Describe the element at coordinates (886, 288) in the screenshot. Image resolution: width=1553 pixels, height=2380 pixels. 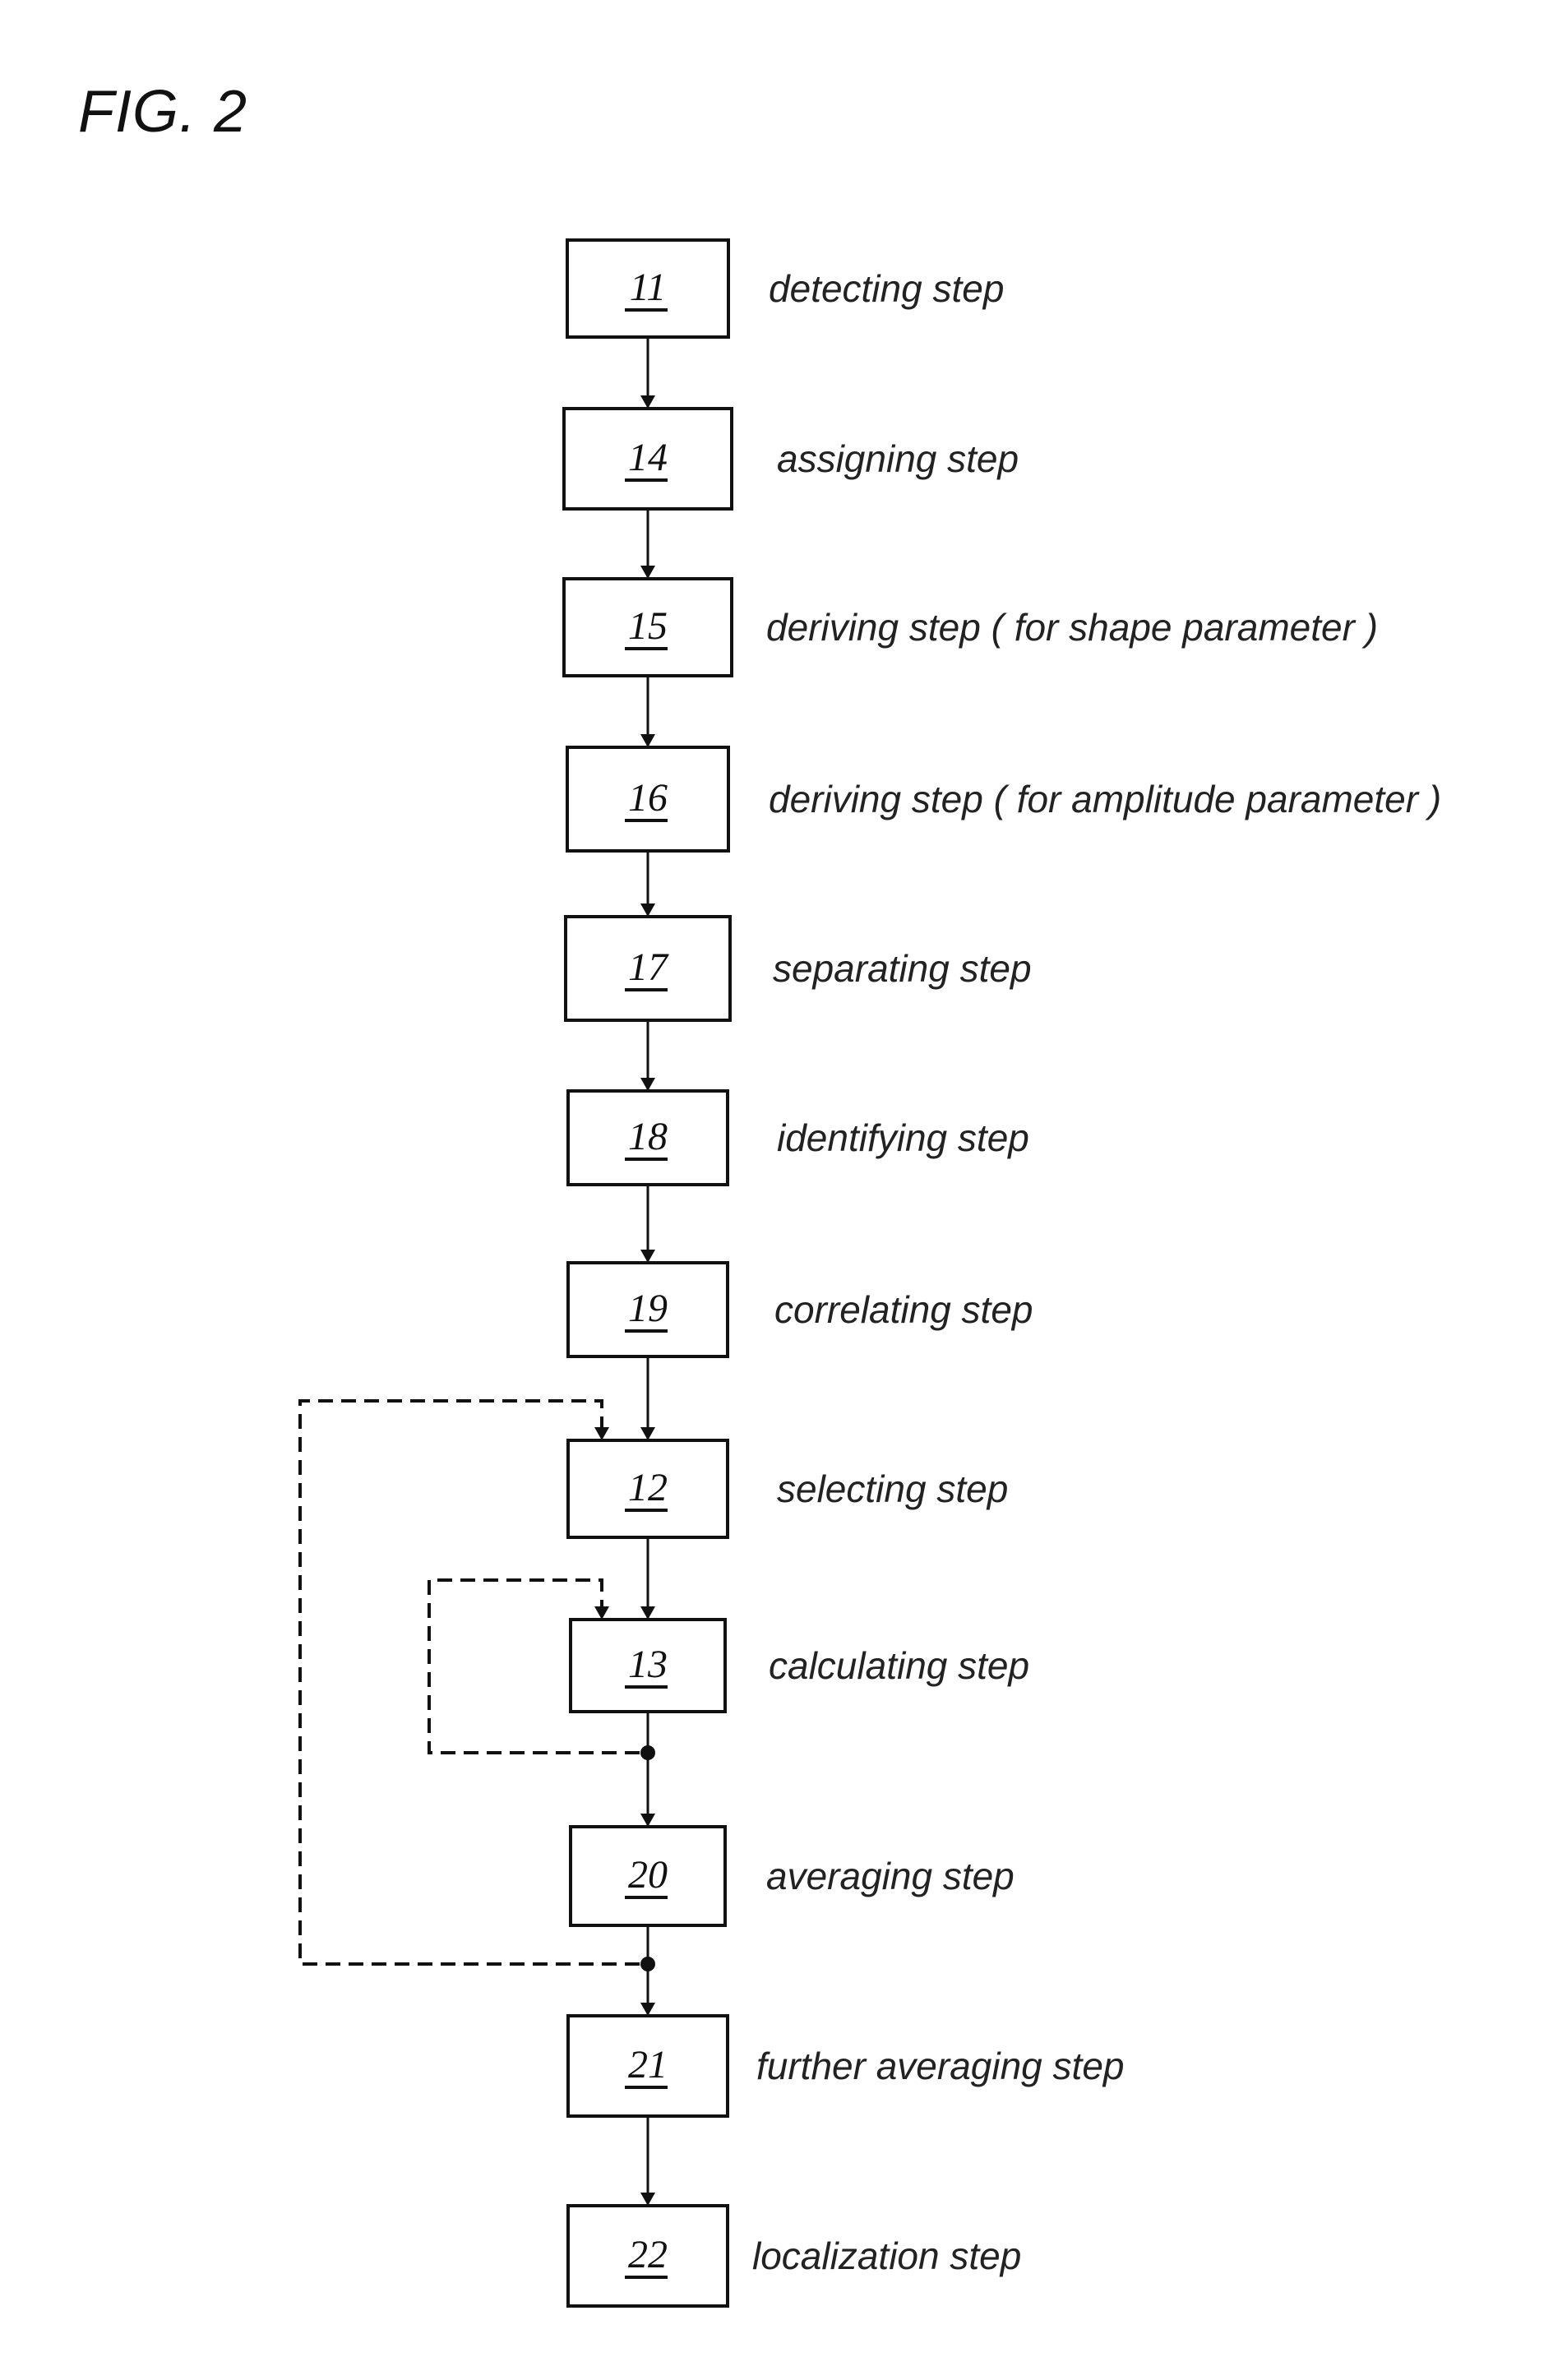
I see `step-label: detecting step` at that location.